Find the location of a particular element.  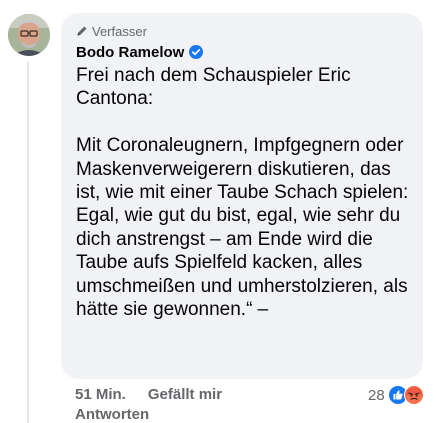

reaction-count: 28 is located at coordinates (376, 395).